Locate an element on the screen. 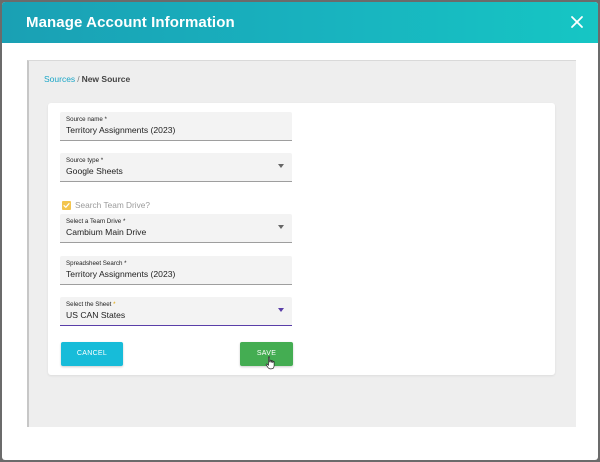 The image size is (600, 462). cancel-button: CANCEL is located at coordinates (92, 354).